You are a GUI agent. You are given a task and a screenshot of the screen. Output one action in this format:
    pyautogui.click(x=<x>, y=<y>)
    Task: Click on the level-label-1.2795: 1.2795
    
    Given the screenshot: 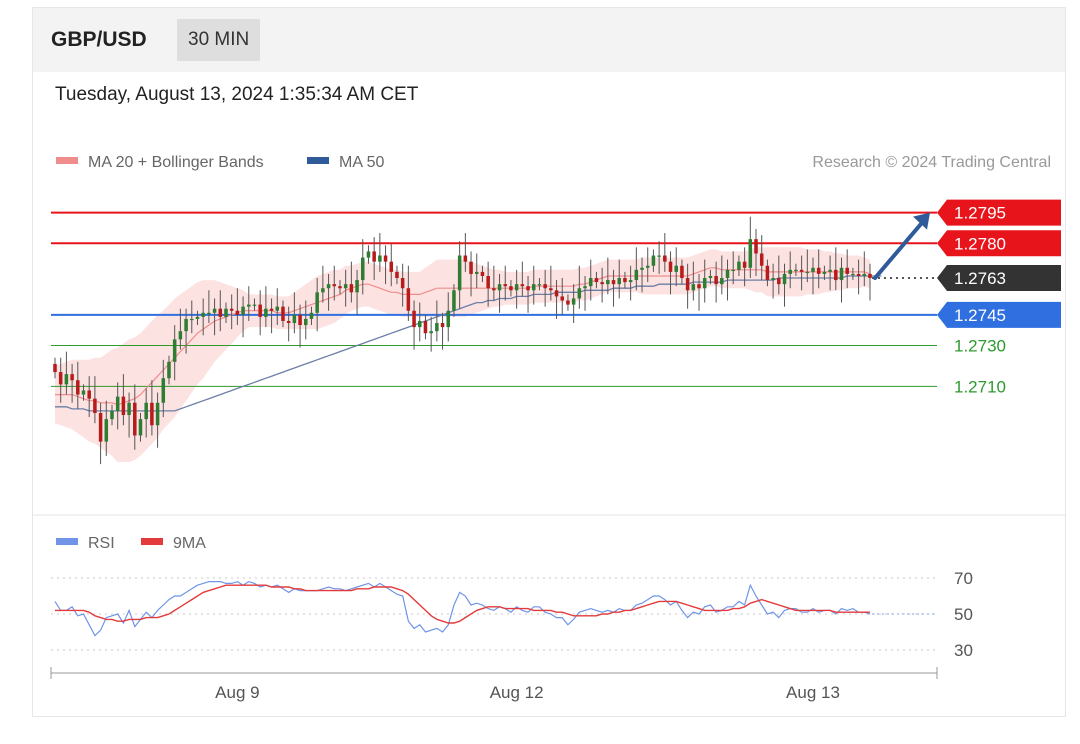 What is the action you would take?
    pyautogui.click(x=980, y=213)
    